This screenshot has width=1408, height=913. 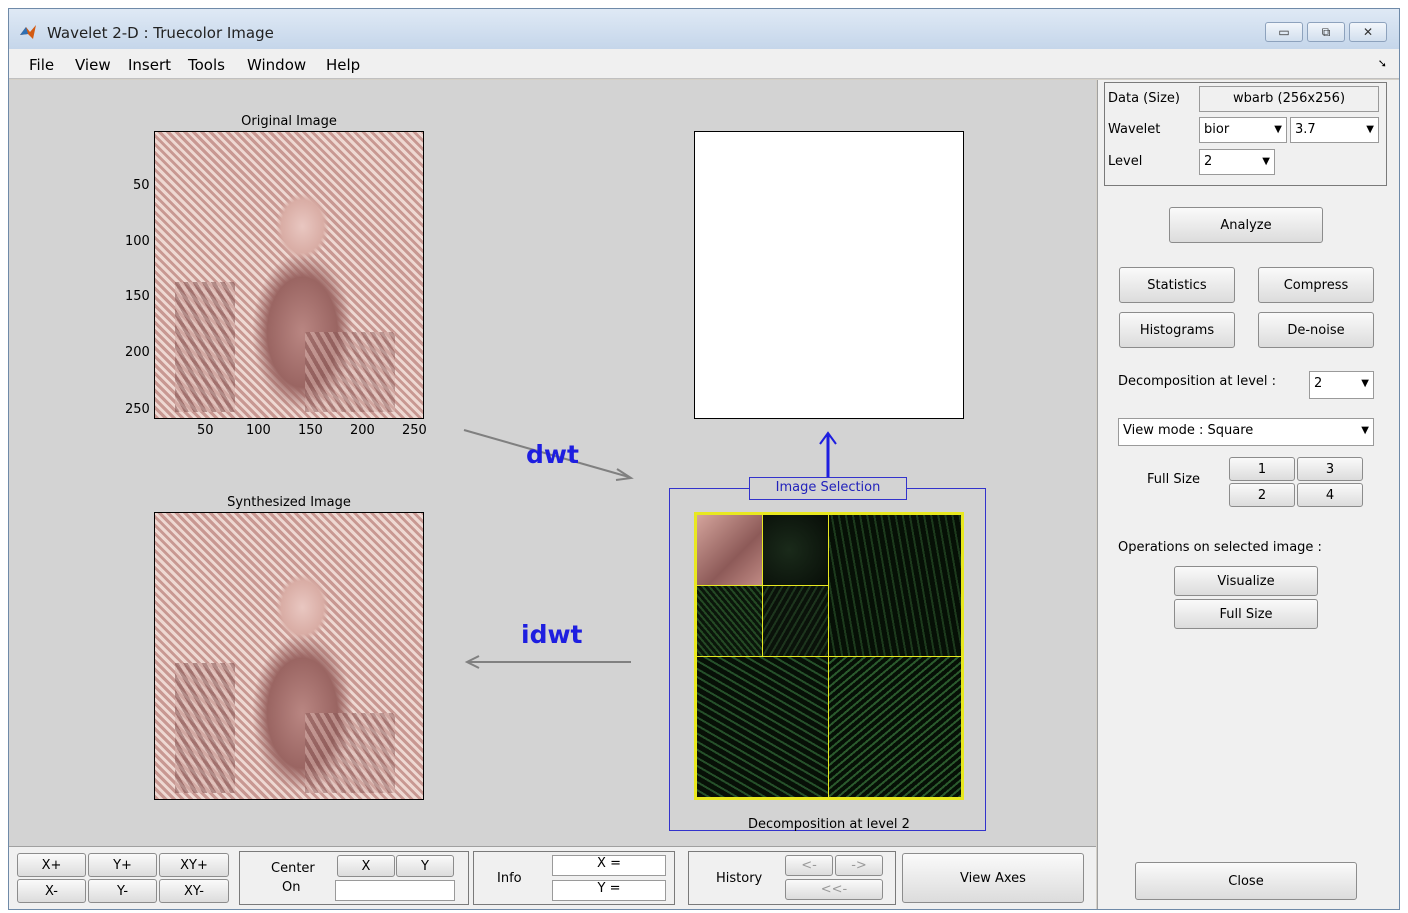 What do you see at coordinates (1197, 381) in the screenshot?
I see `decomposition-level-label: Decomposition at level :` at bounding box center [1197, 381].